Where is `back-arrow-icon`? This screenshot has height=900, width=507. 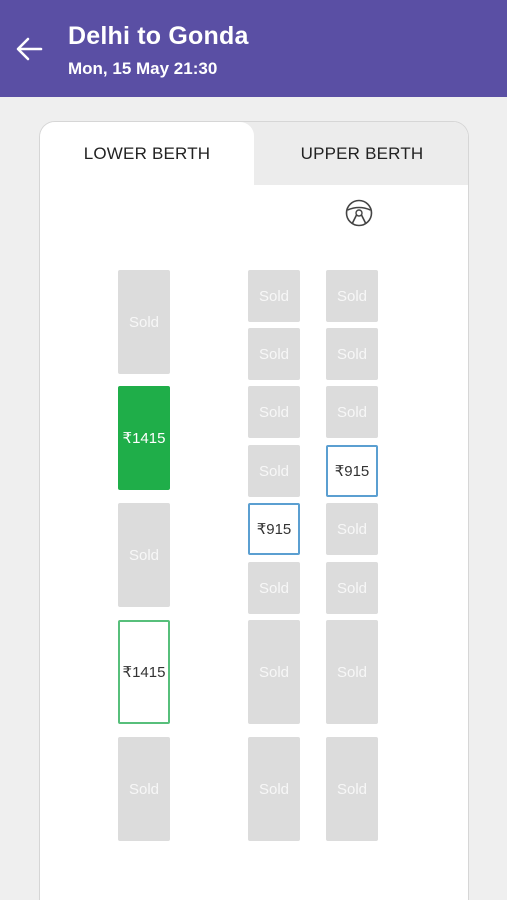
back-arrow-icon is located at coordinates (29, 49).